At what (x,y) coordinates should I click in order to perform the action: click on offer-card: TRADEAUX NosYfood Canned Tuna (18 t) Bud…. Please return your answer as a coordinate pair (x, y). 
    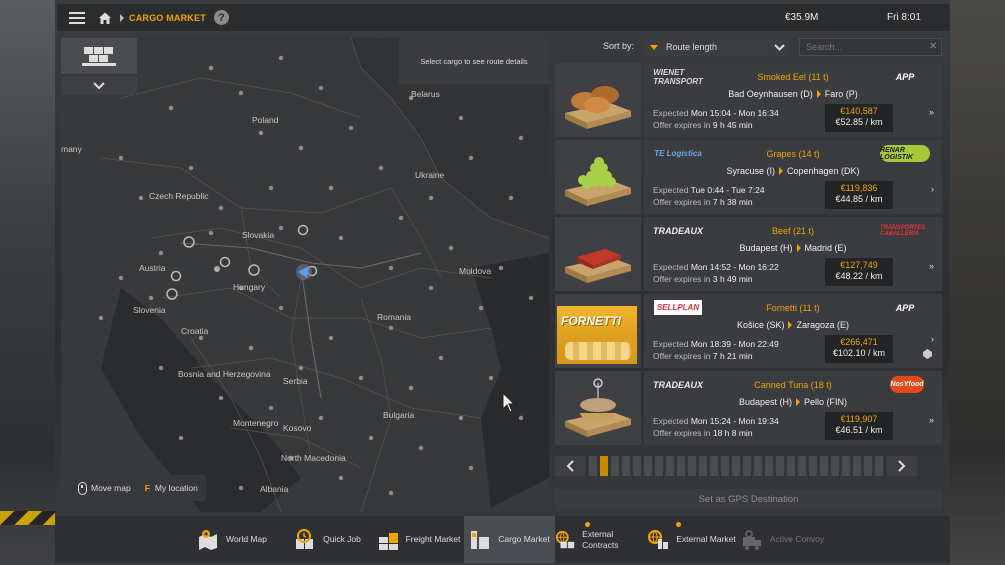
    Looking at the image, I should click on (748, 408).